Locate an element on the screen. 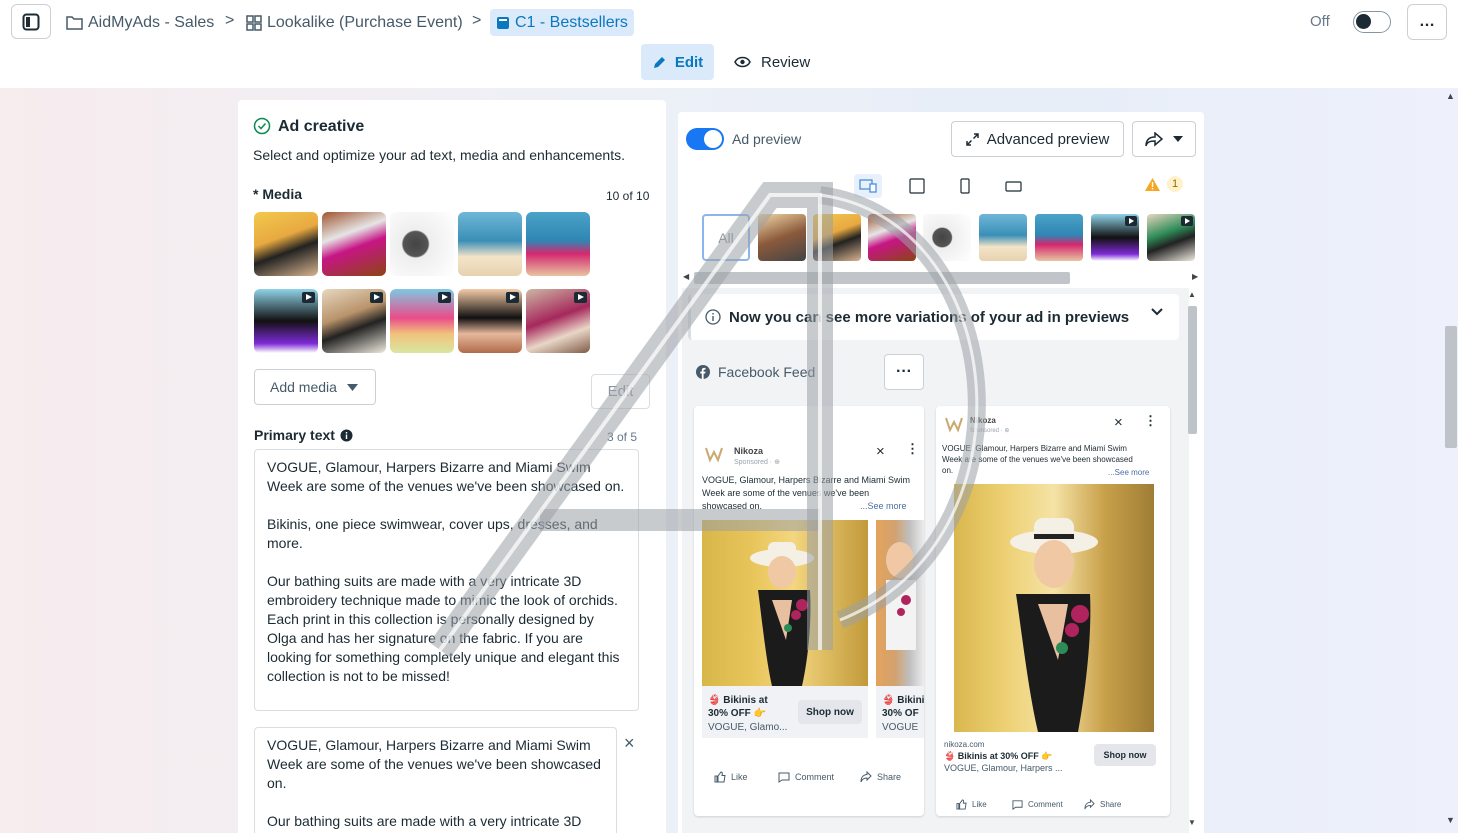  video-play-icon is located at coordinates (376, 297).